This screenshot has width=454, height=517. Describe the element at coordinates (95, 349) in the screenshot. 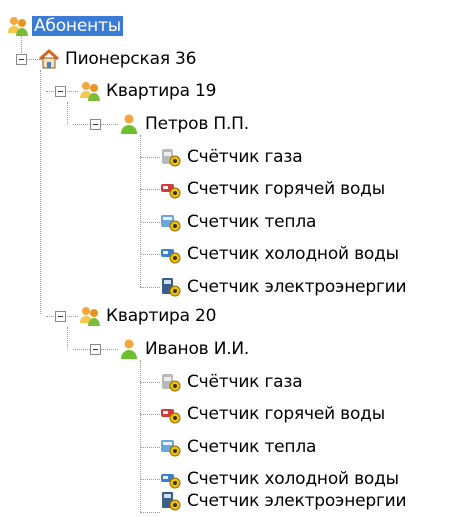

I see `collapse-toggle-ivanov` at that location.